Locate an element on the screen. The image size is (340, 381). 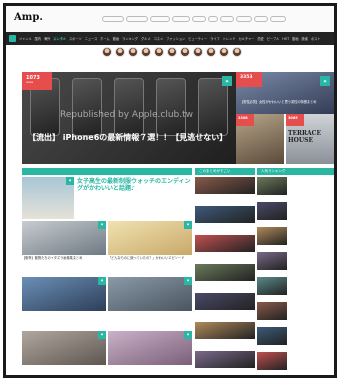
home-icon is located at coordinates (12, 38).